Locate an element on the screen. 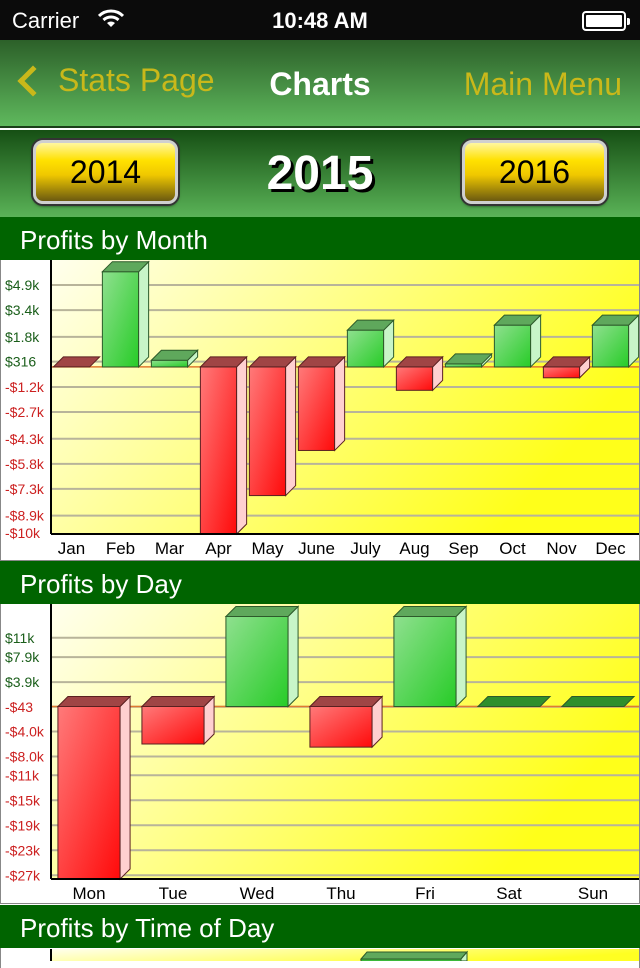  navigation-bar: Stats Page Charts Main Menu is located at coordinates (320, 84).